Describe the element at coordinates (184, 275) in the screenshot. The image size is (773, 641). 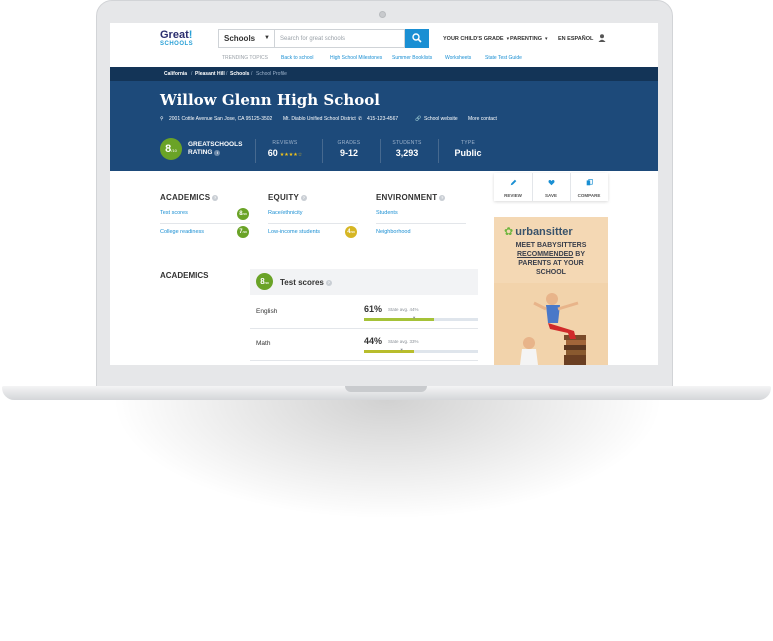
I see `section-heading: ACADEMICS` at that location.